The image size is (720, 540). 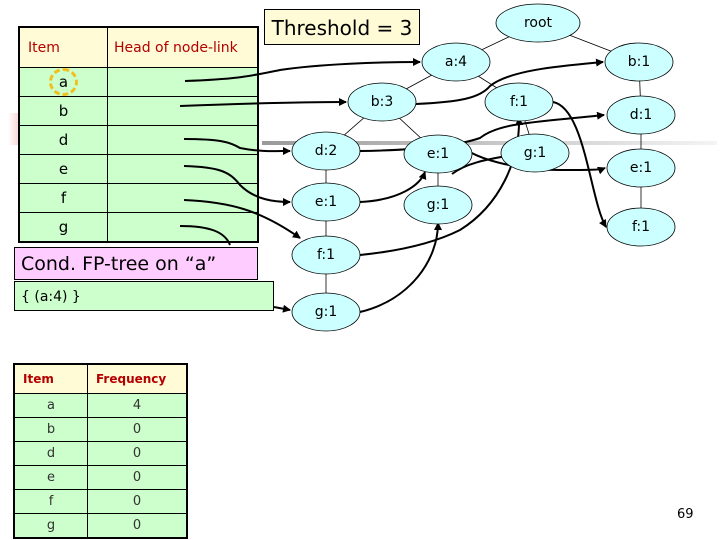 I want to click on tree-node: d:1, so click(x=641, y=115).